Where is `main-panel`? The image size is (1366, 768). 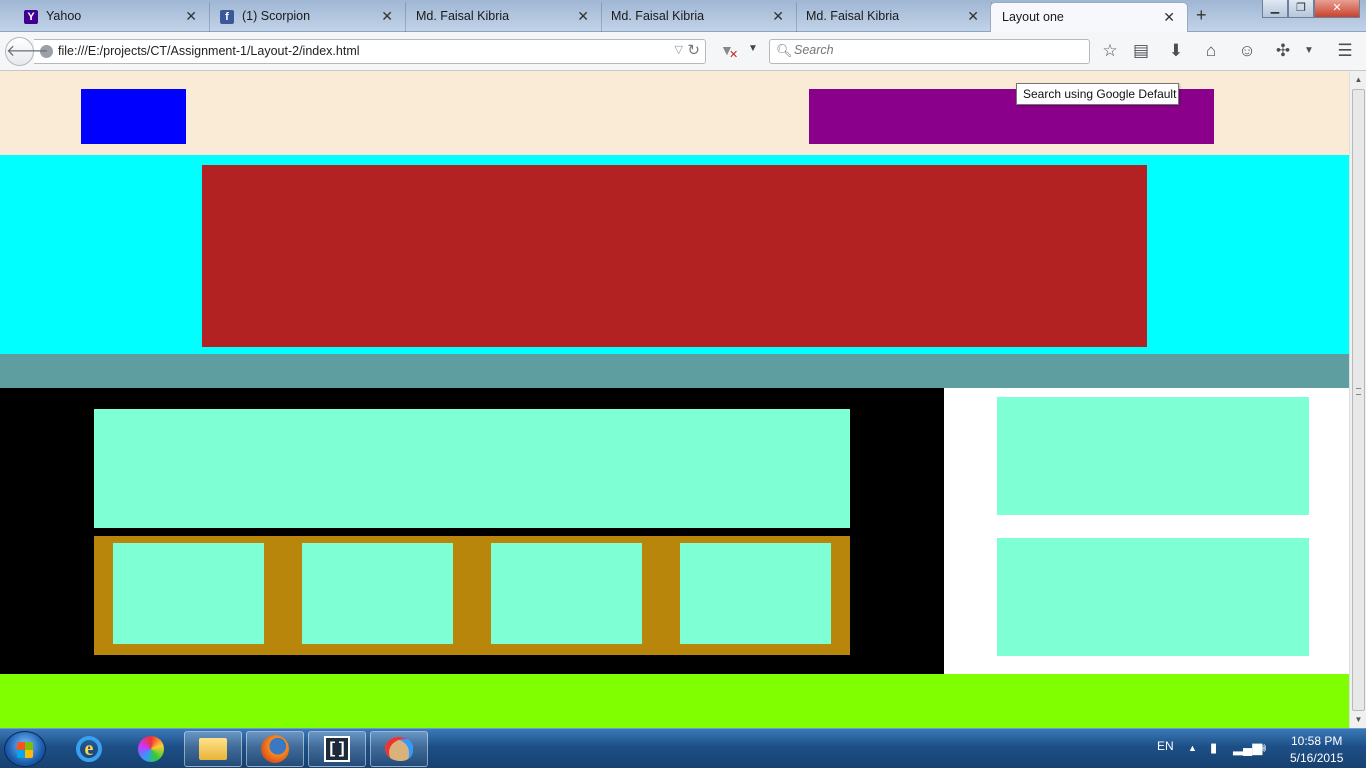
main-panel is located at coordinates (472, 468).